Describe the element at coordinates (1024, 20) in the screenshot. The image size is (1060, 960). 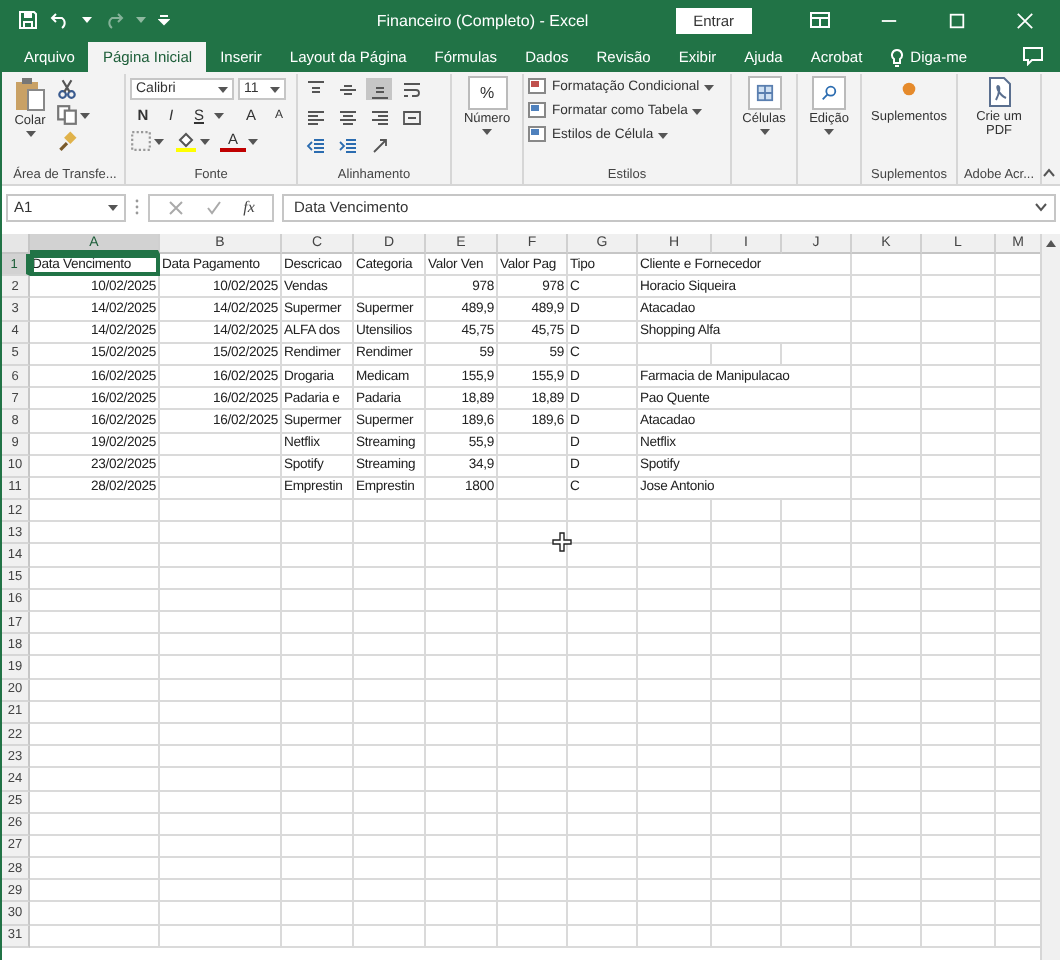
I see `close-icon` at that location.